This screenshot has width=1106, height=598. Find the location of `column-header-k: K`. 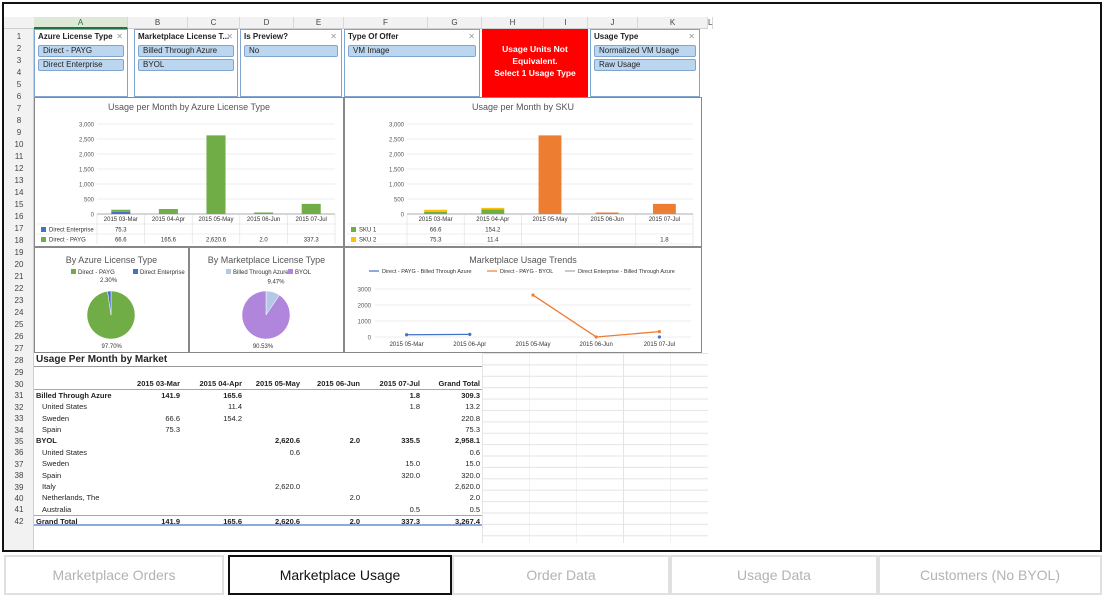

column-header-k: K is located at coordinates (673, 23).